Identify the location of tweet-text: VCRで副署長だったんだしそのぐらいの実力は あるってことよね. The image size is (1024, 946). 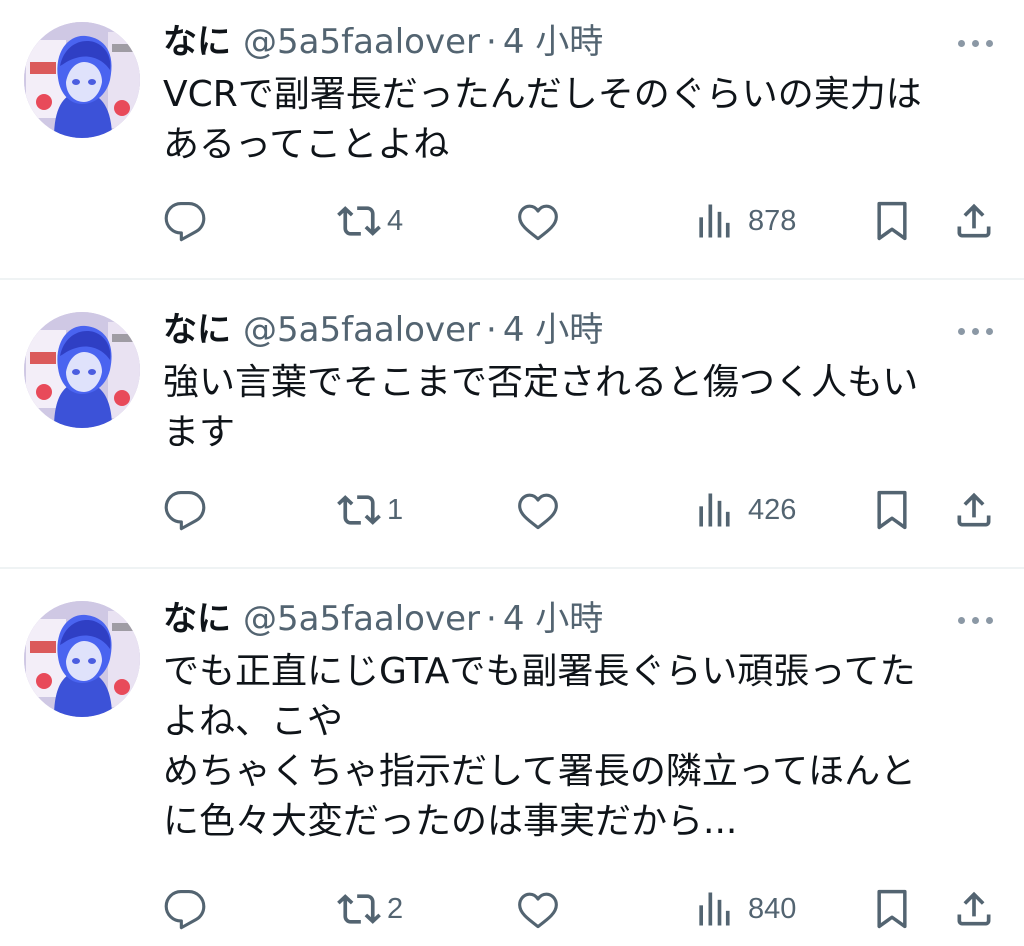
(583, 120).